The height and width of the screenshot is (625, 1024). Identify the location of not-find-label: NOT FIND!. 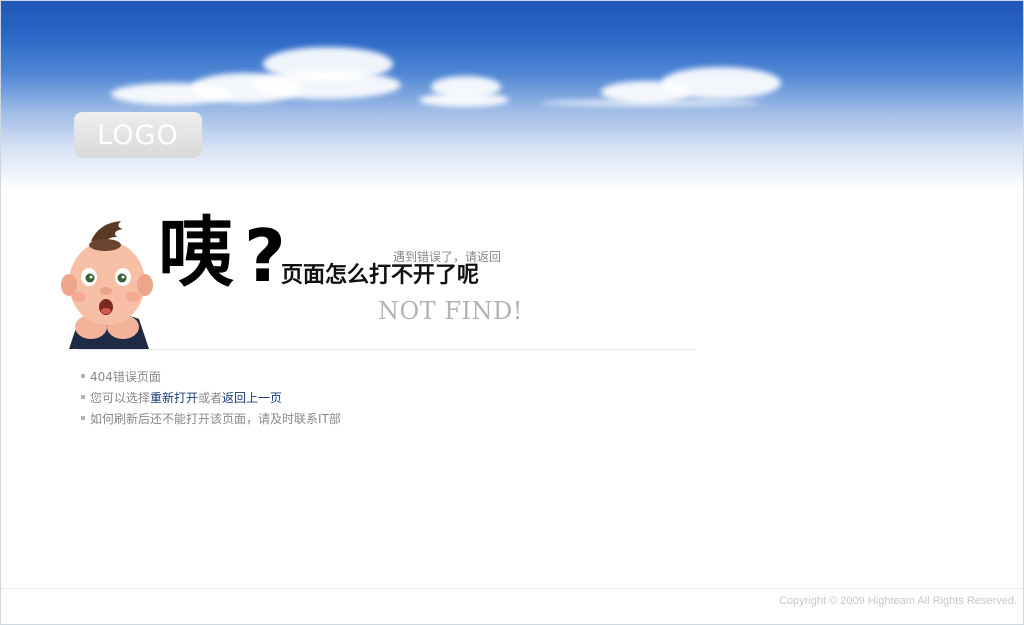
(450, 311).